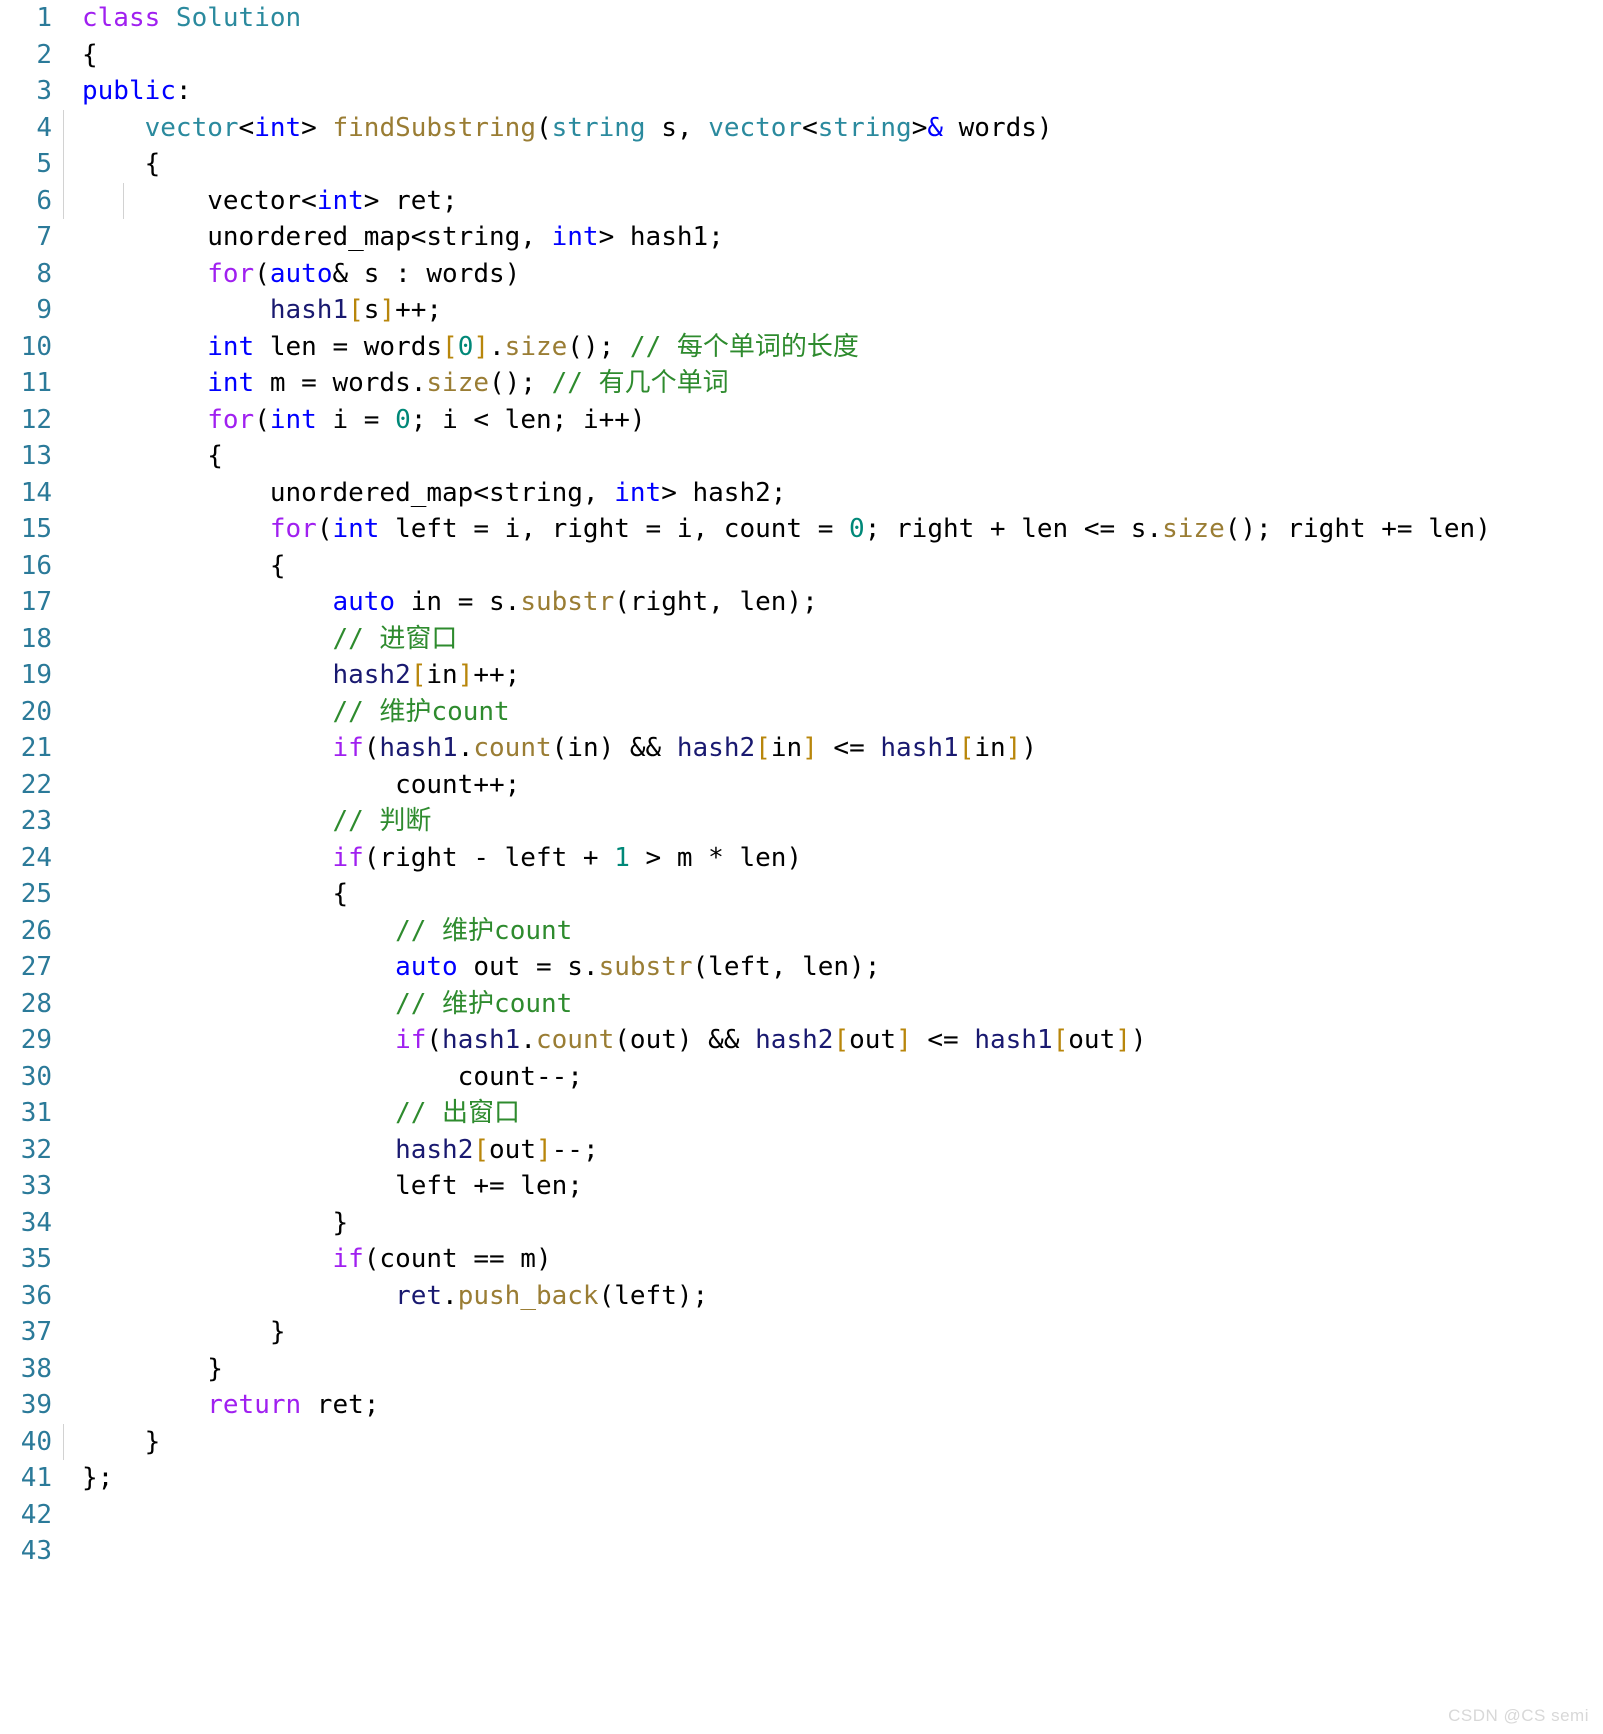 Image resolution: width=1603 pixels, height=1734 pixels. Describe the element at coordinates (801, 1515) in the screenshot. I see `code-line: 42` at that location.